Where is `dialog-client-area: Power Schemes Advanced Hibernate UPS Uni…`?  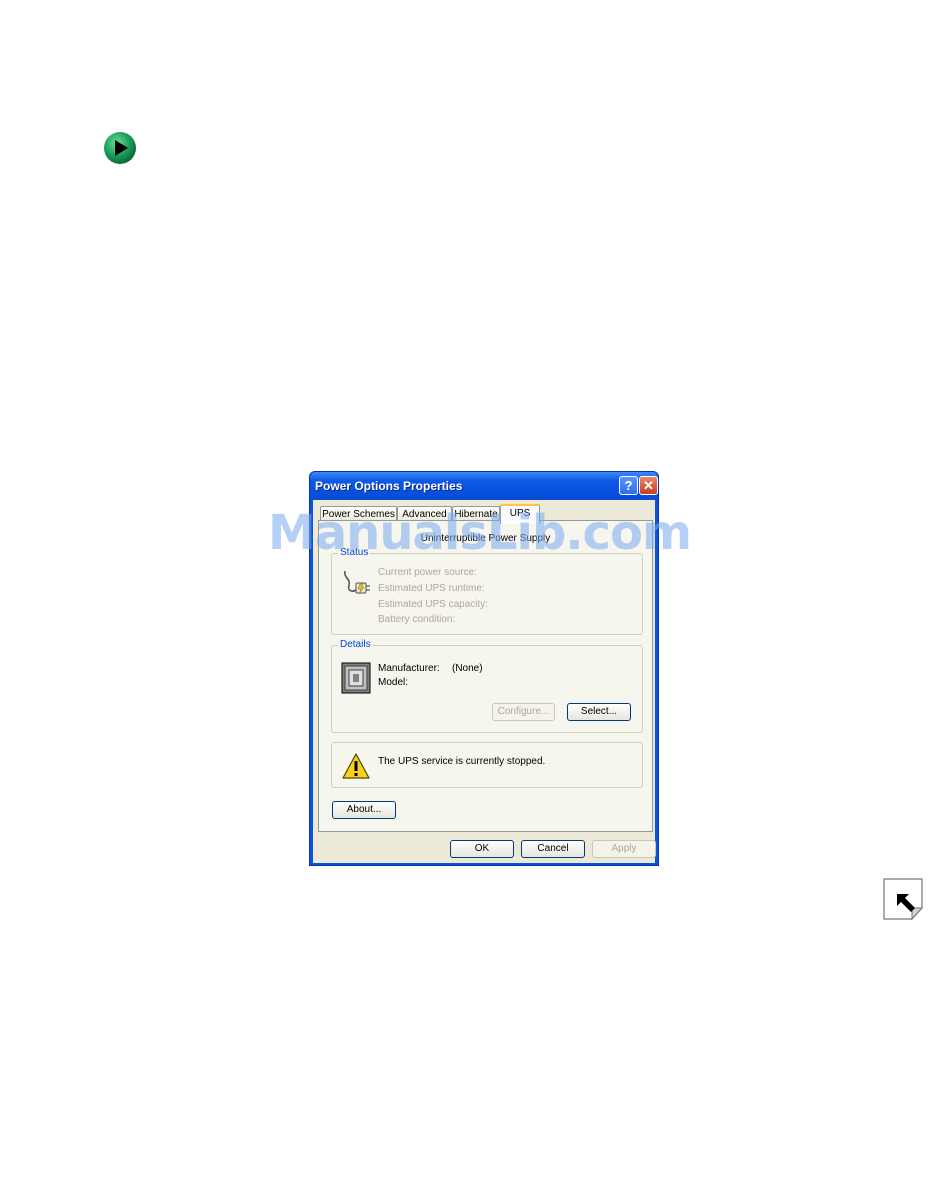
dialog-client-area: Power Schemes Advanced Hibernate UPS Uni… is located at coordinates (484, 681).